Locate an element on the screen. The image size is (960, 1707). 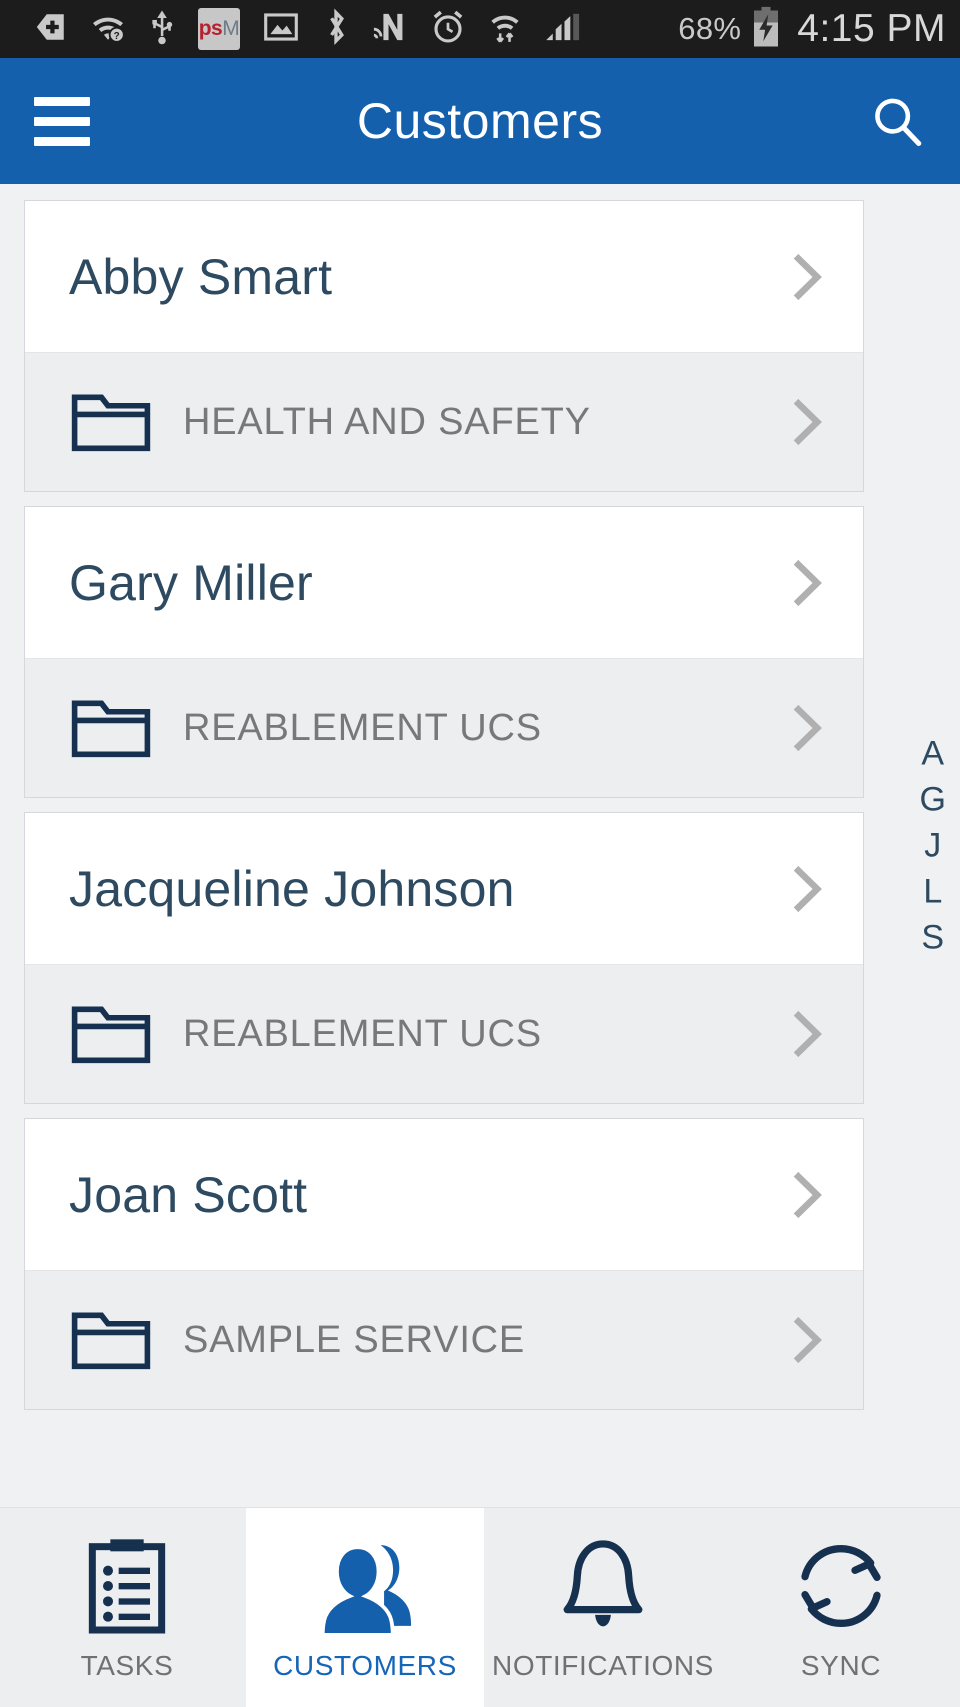
search-icon is located at coordinates (897, 121).